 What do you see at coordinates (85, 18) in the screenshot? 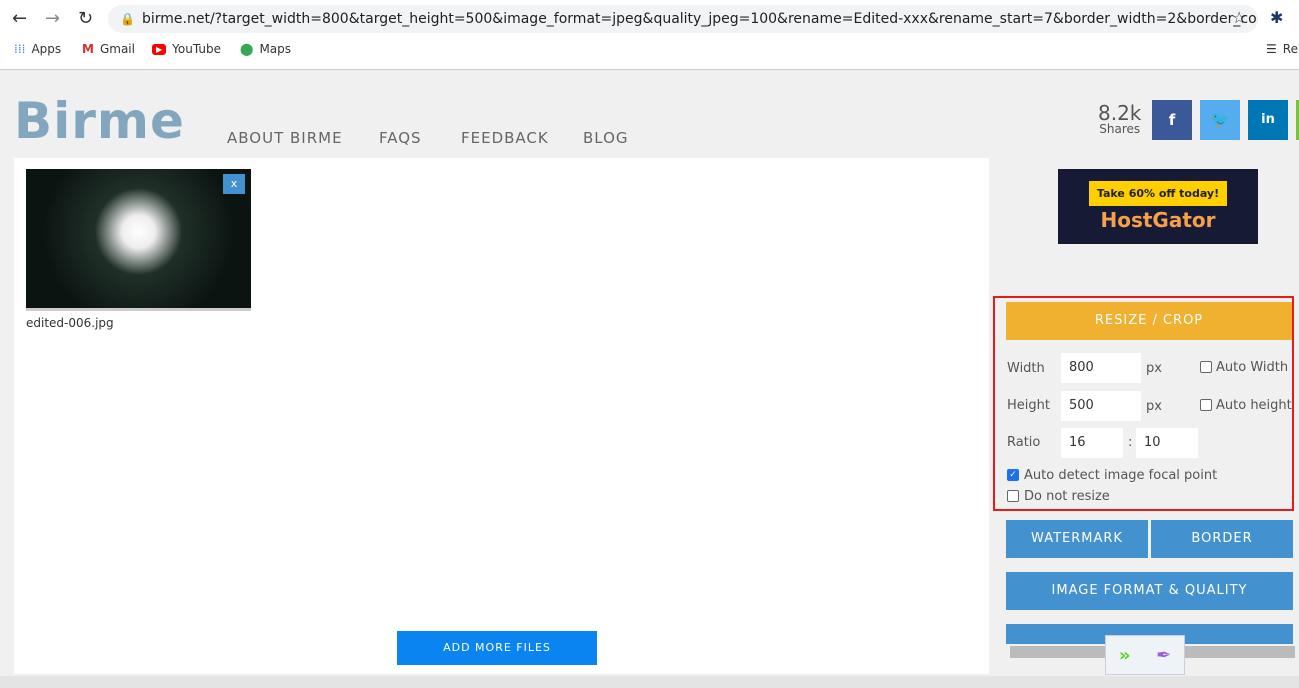
I see `reload-icon: ↻` at bounding box center [85, 18].